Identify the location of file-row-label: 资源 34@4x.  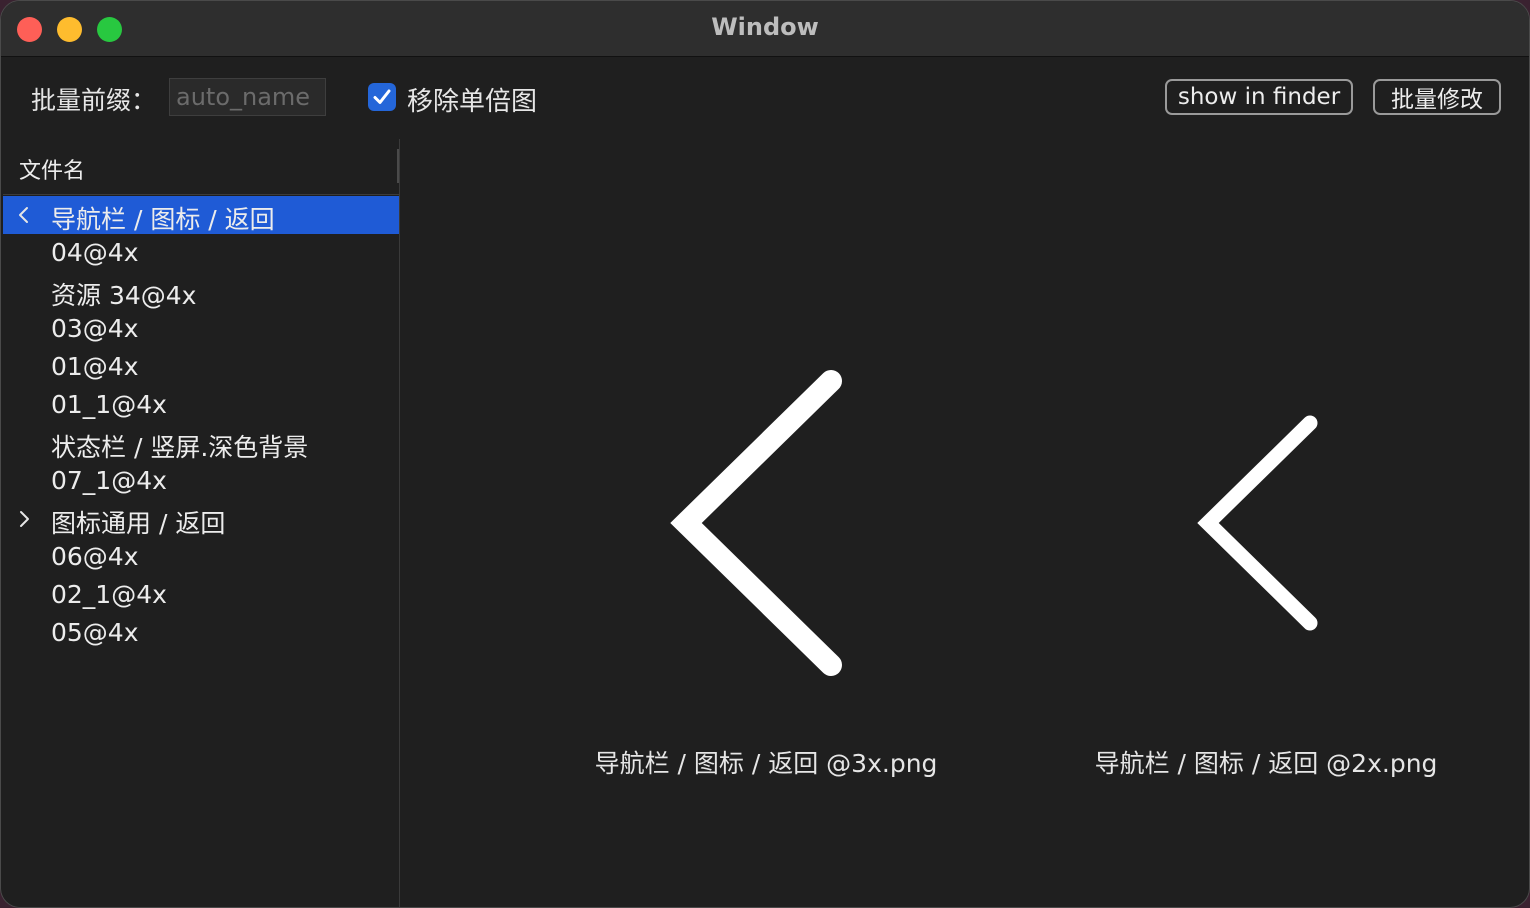
(124, 295).